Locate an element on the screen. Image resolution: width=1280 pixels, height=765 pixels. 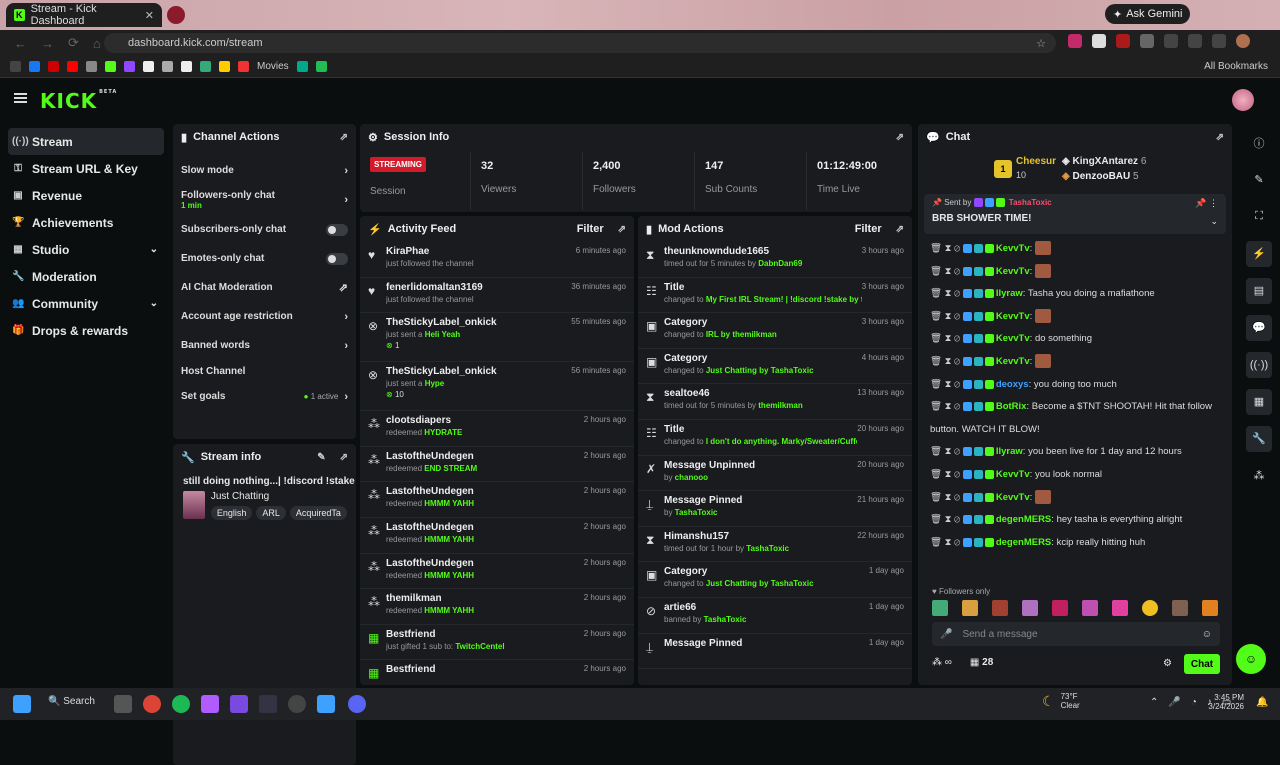
chat-icon: 💬 is located at coordinates (1259, 327).